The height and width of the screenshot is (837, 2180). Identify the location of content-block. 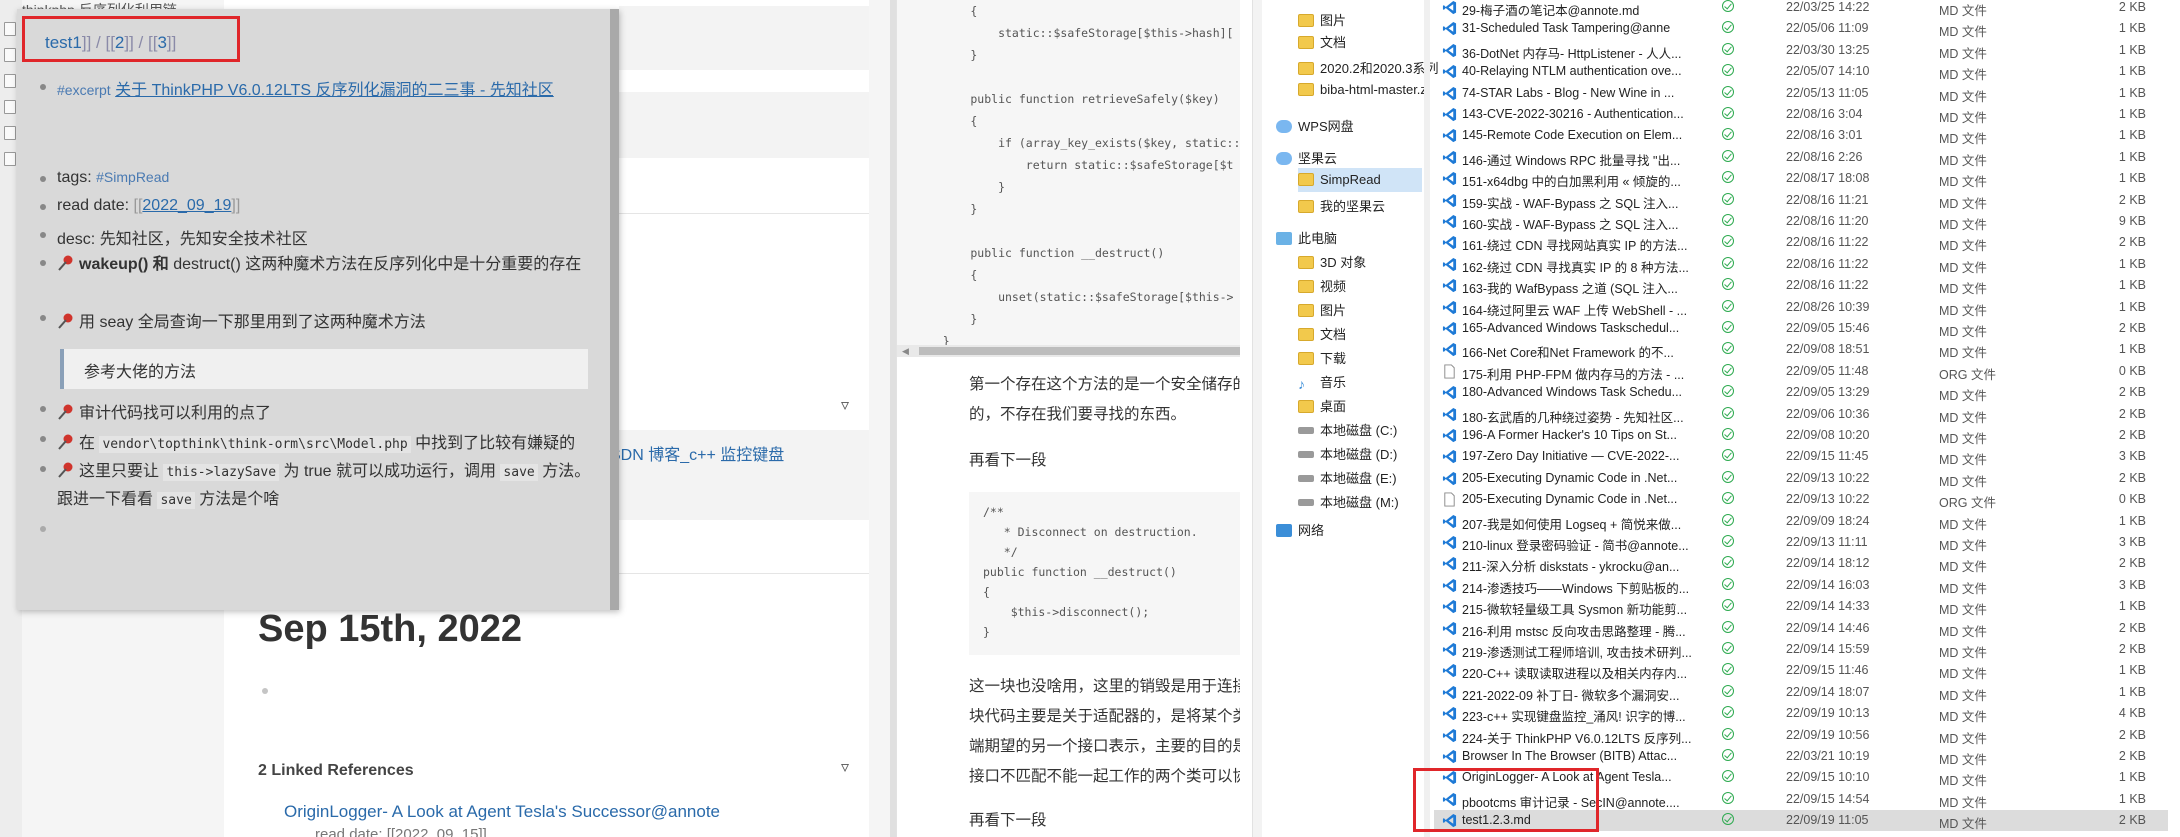
(744, 38).